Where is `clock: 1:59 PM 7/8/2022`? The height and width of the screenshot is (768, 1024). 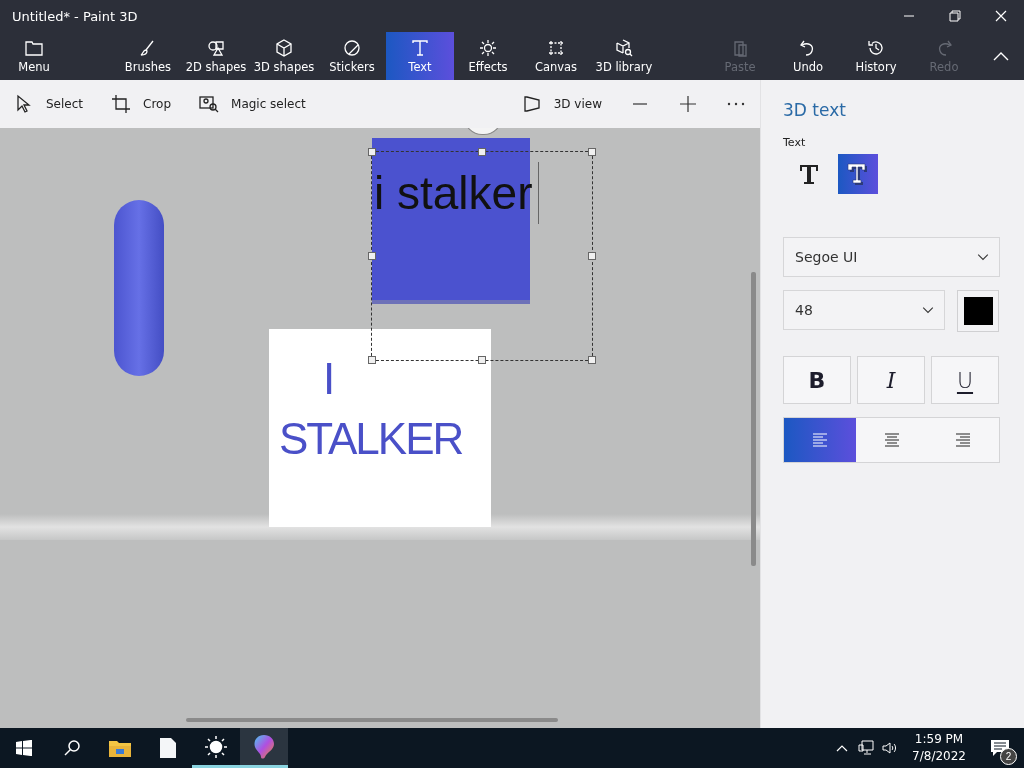 clock: 1:59 PM 7/8/2022 is located at coordinates (939, 748).